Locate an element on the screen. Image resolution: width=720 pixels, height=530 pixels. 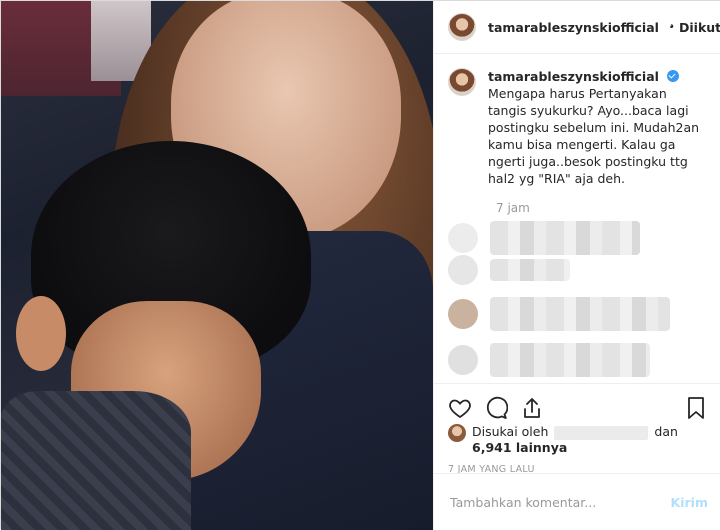
post-header: tamarableszynskiofficial • Diikuti is located at coordinates (577, 27).